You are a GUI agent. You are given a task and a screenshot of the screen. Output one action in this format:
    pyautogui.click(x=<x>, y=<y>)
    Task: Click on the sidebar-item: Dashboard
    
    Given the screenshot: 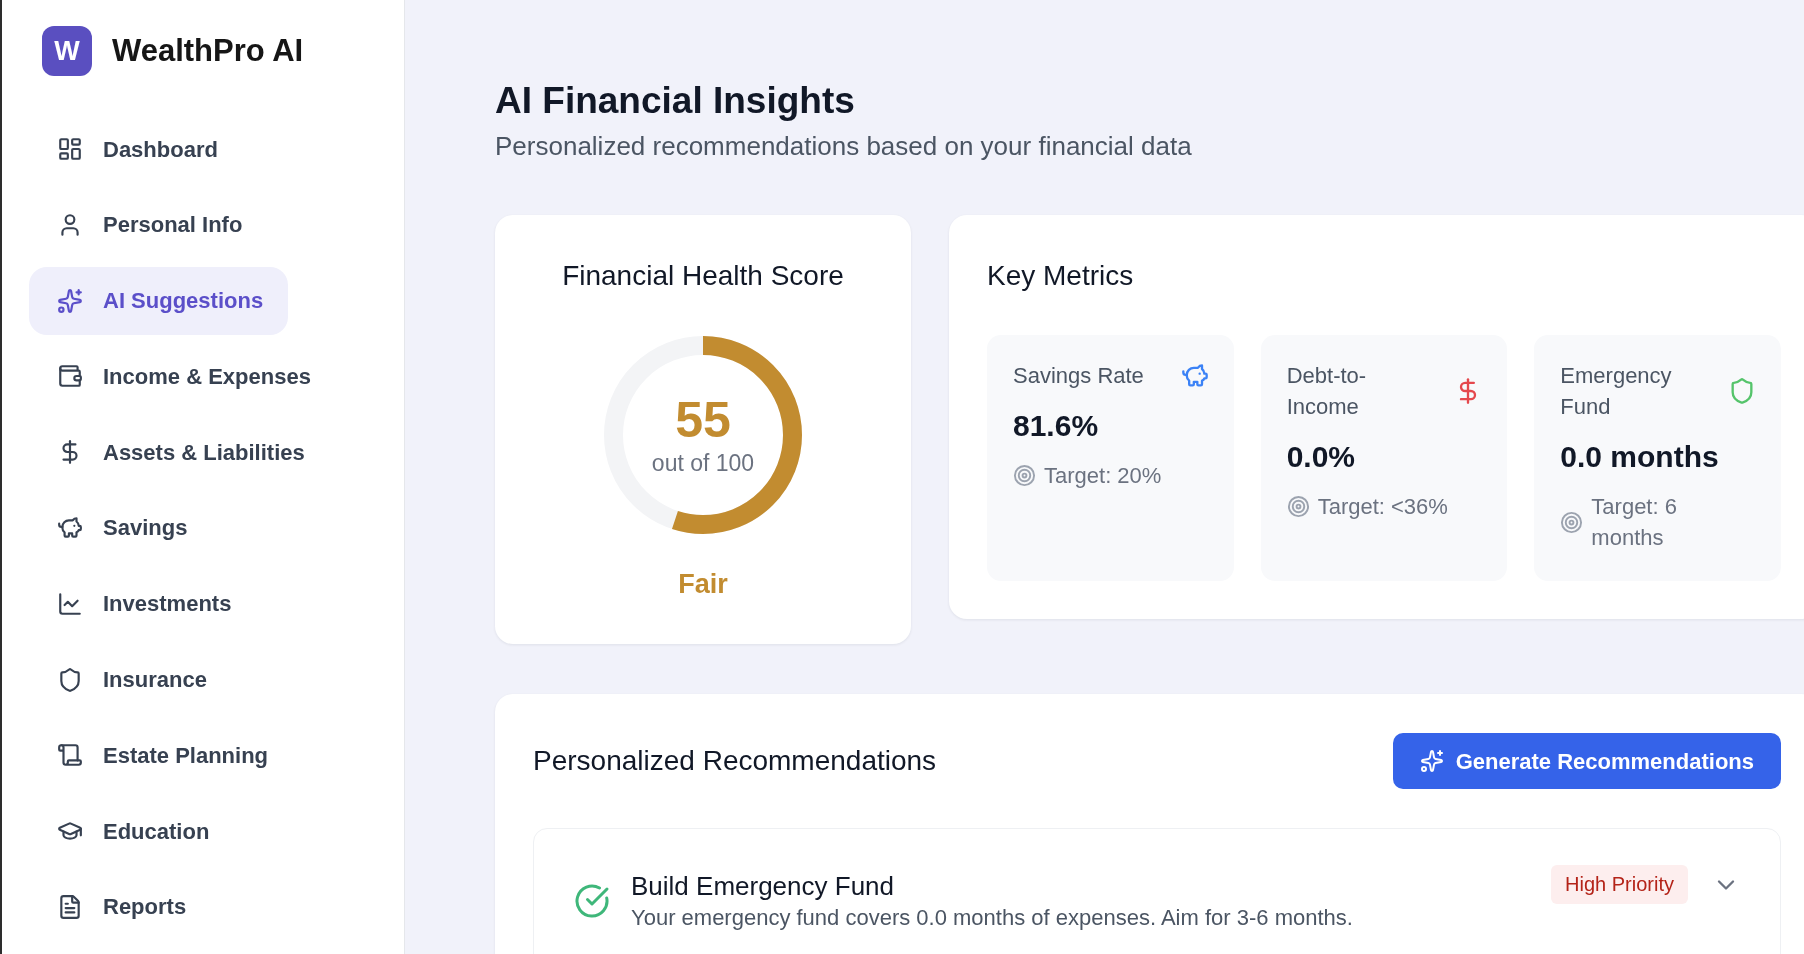 What is the action you would take?
    pyautogui.click(x=136, y=149)
    